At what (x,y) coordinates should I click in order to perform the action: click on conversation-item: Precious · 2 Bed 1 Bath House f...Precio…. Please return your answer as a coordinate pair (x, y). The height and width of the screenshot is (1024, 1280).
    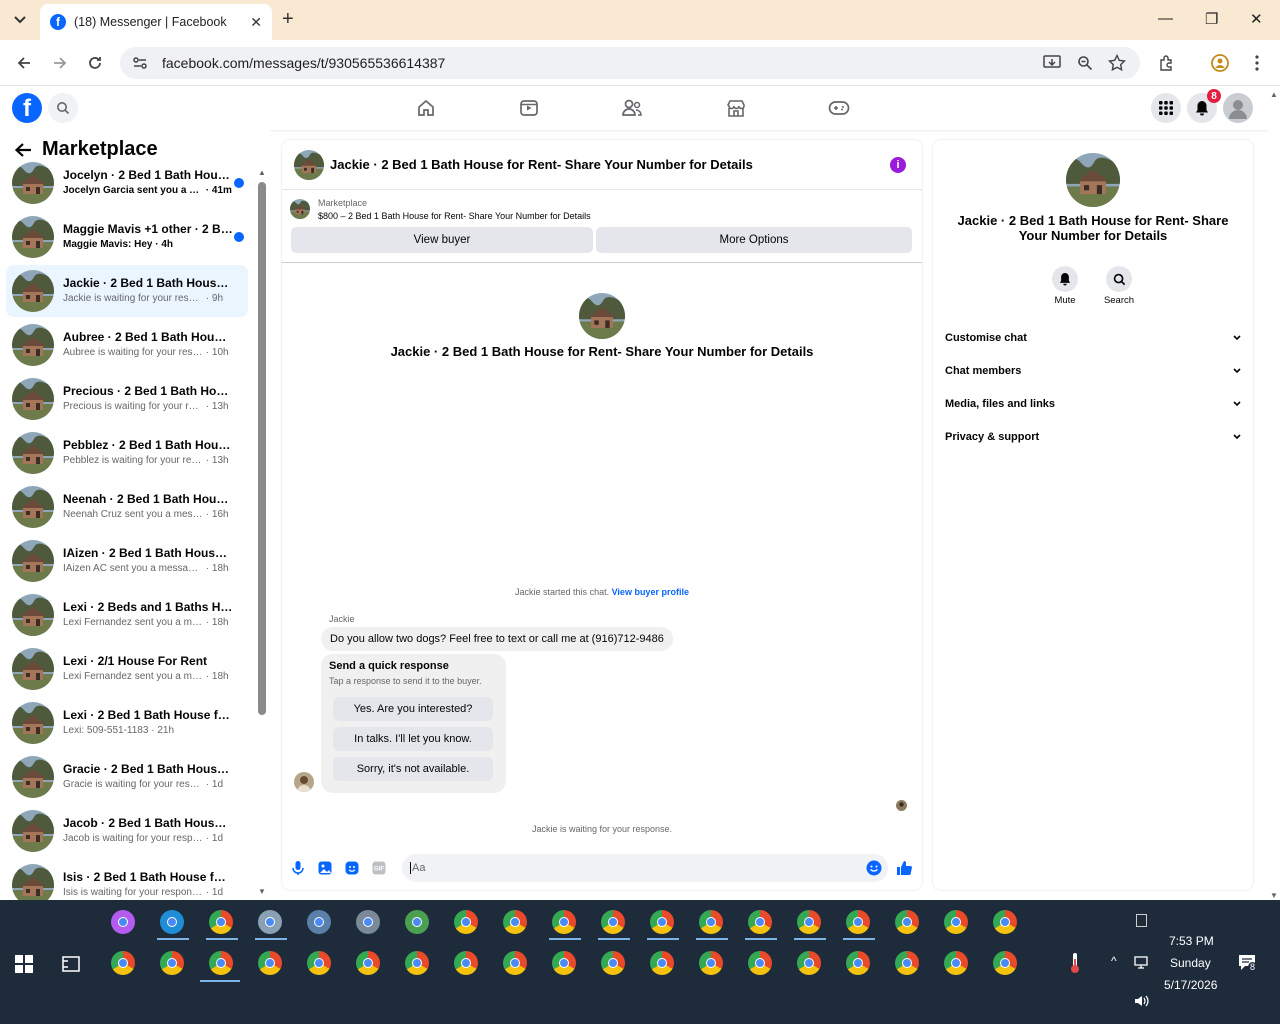
    Looking at the image, I should click on (127, 399).